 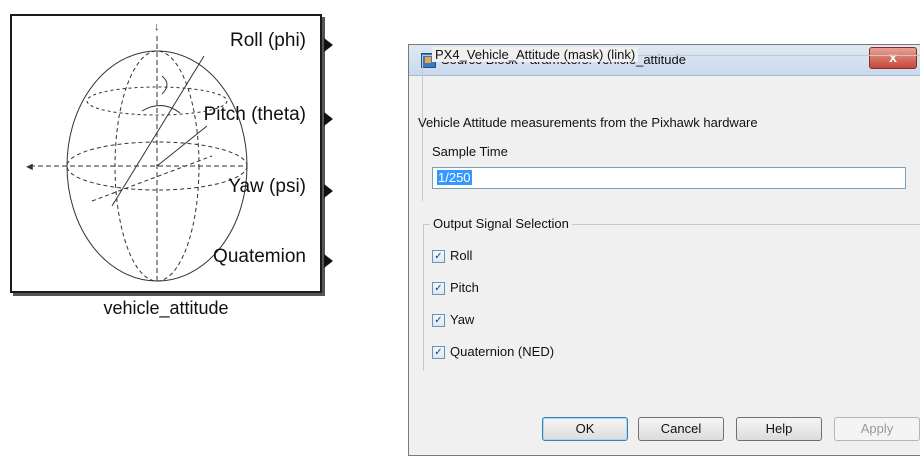 What do you see at coordinates (535, 54) in the screenshot?
I see `mask-group-title: PX4_Vehicle_Attitude (mask) (link)` at bounding box center [535, 54].